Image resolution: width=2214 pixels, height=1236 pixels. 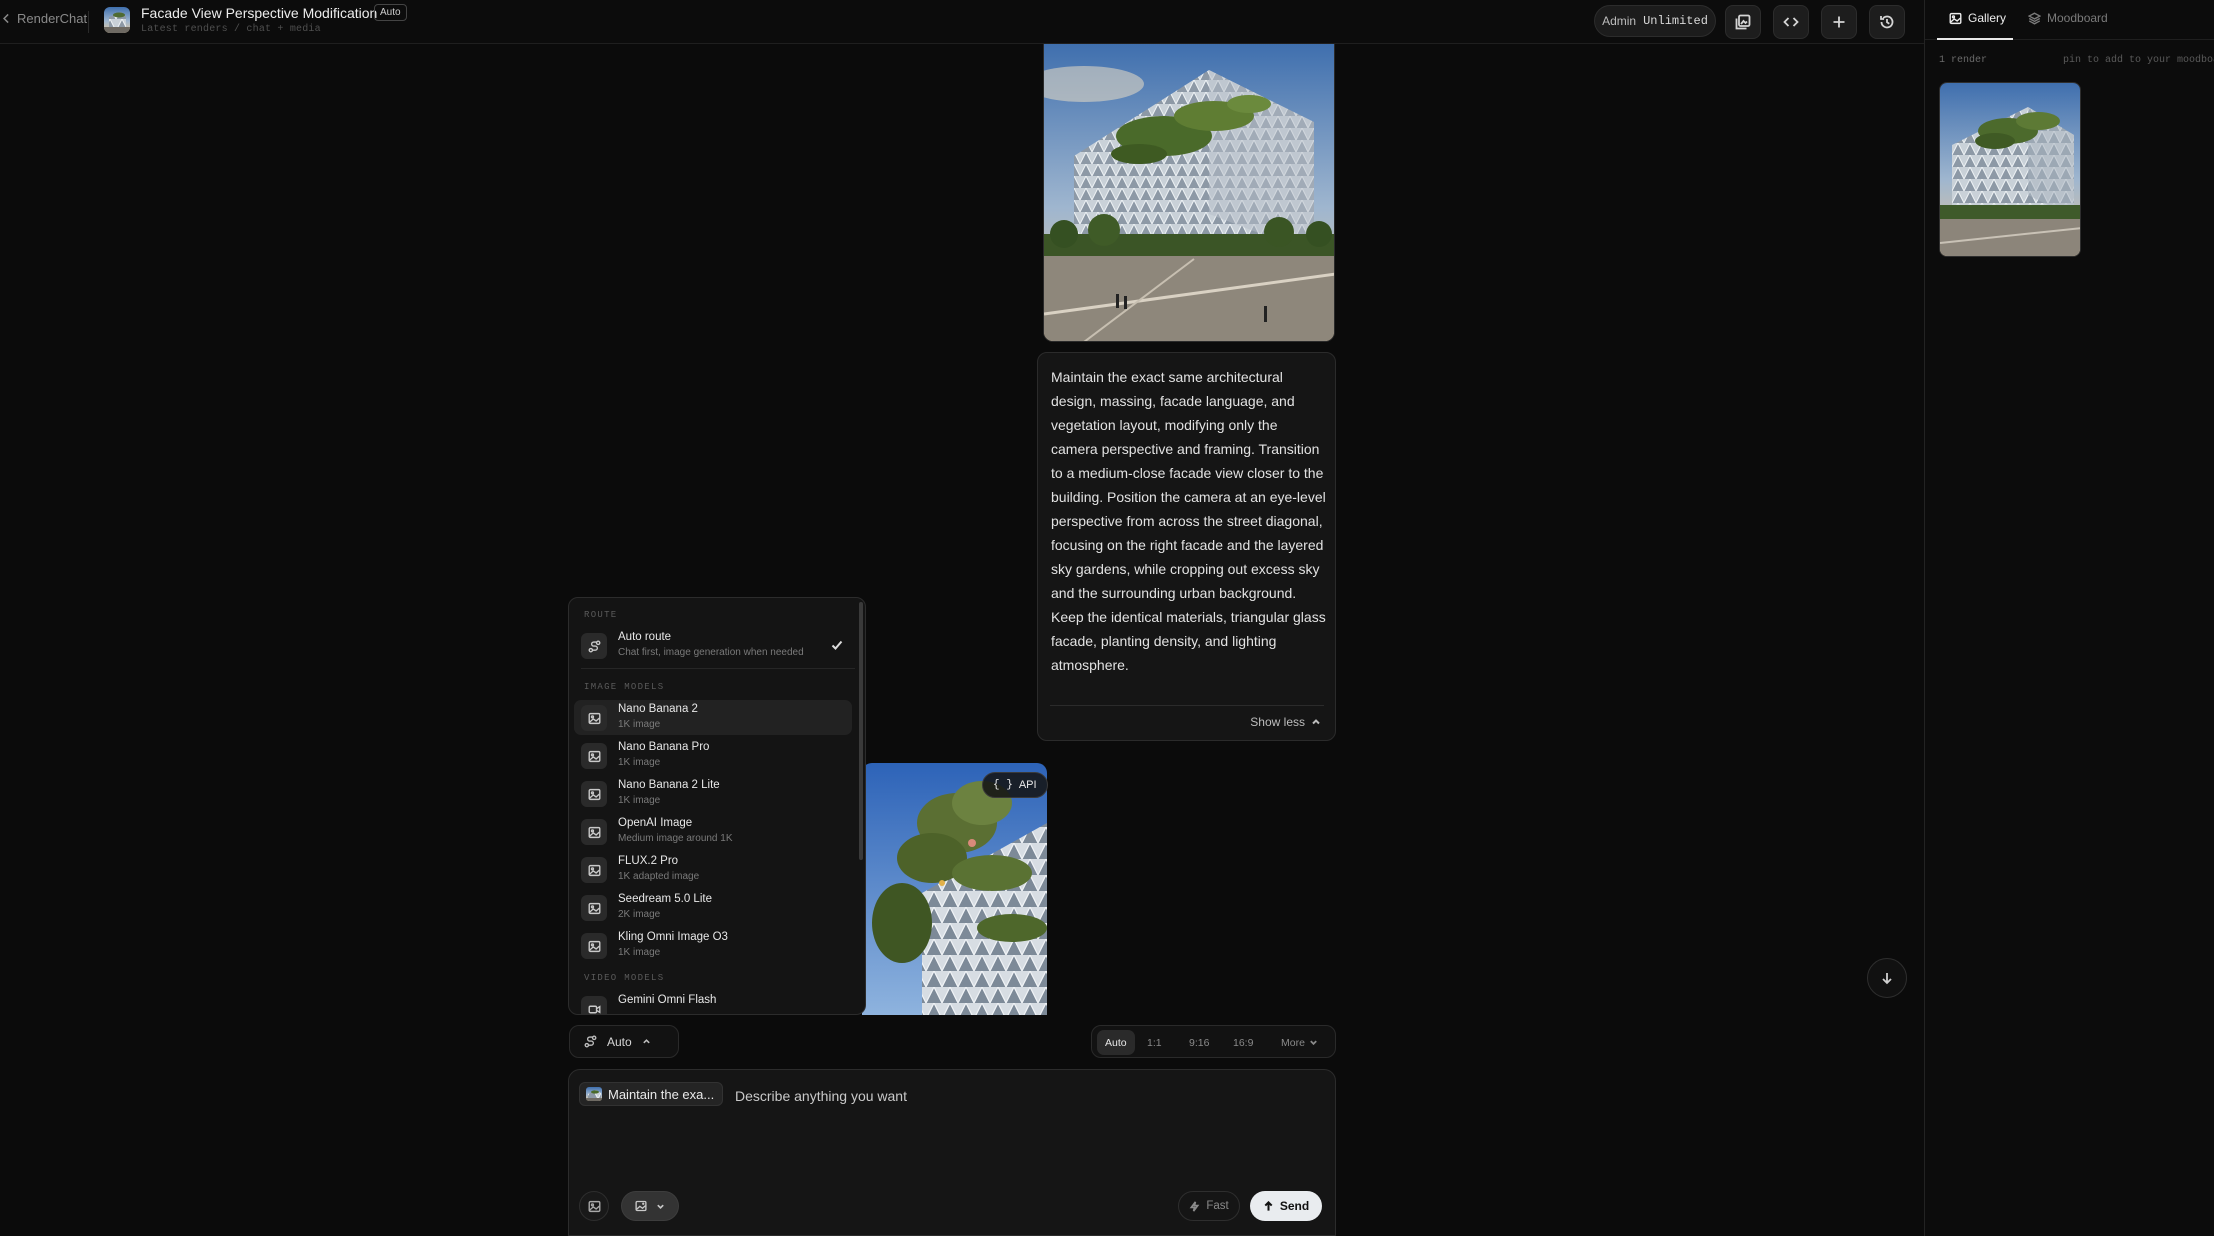 What do you see at coordinates (952, 1152) in the screenshot?
I see `composer: Maintain the exa... Fast Send` at bounding box center [952, 1152].